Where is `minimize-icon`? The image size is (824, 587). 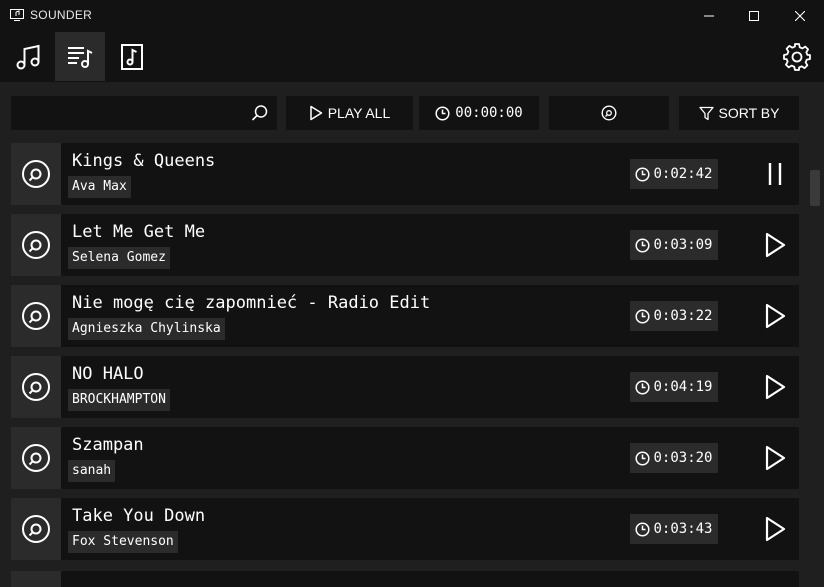 minimize-icon is located at coordinates (709, 16).